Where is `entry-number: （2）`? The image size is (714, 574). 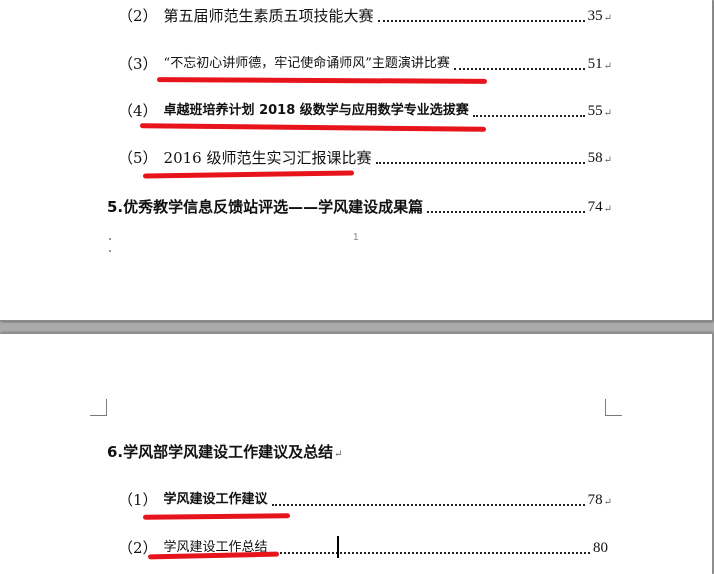 entry-number: （2） is located at coordinates (138, 16).